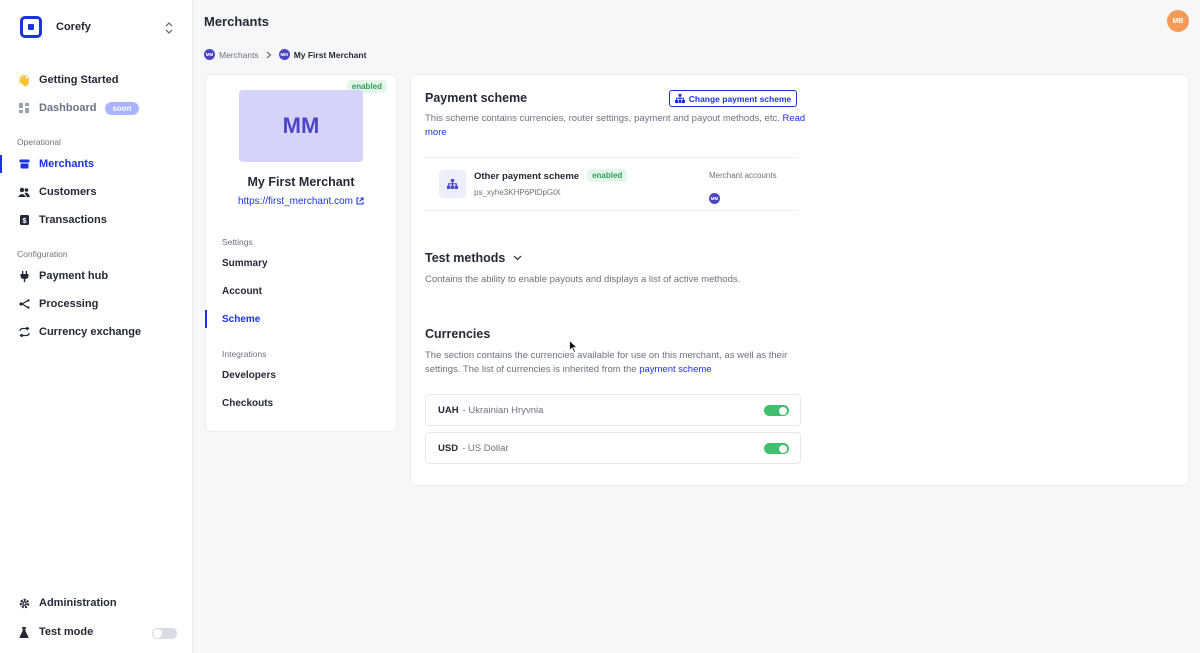  Describe the element at coordinates (607, 175) in the screenshot. I see `scheme-status-badge: enabled` at that location.